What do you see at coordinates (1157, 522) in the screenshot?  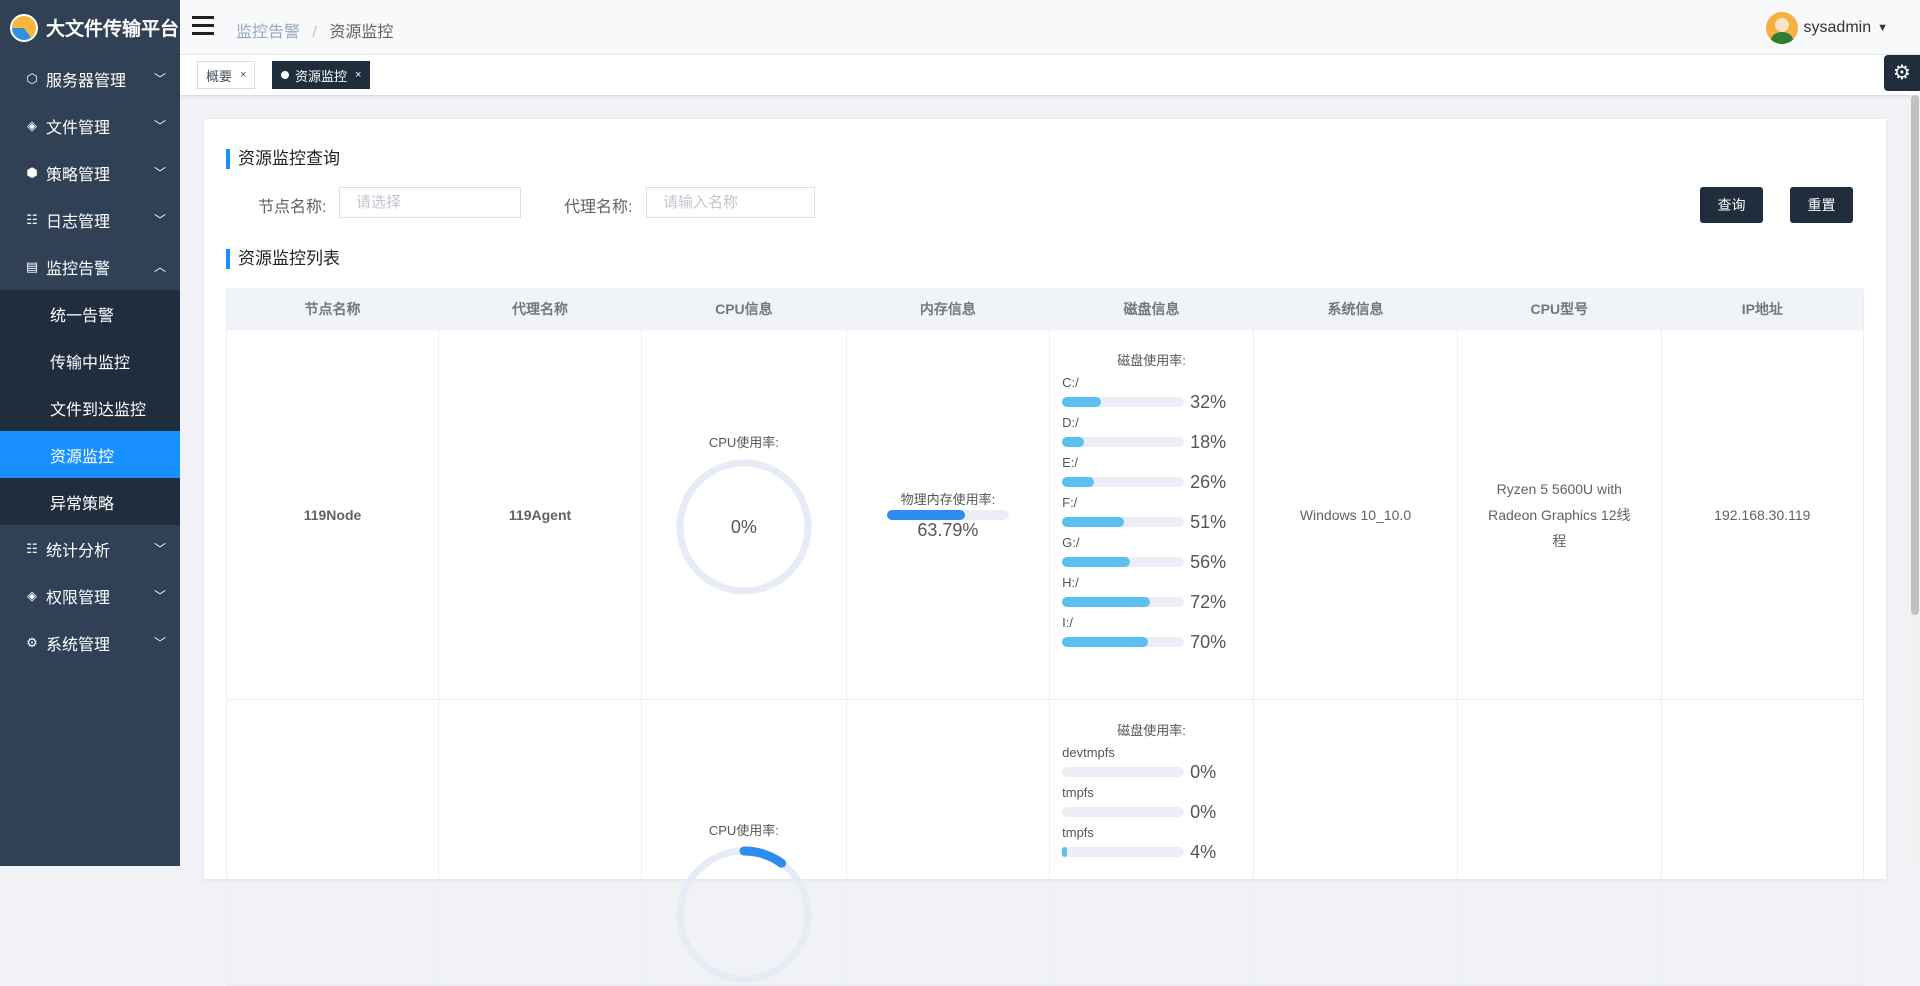 I see `disk-bar-line: 51%` at bounding box center [1157, 522].